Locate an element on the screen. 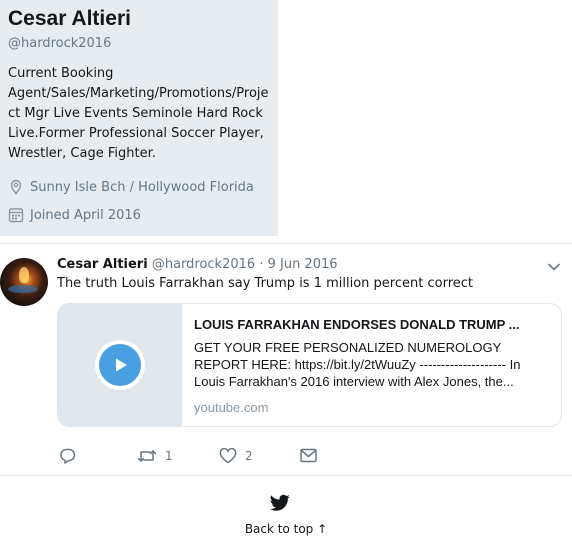 This screenshot has height=552, width=572. profile-joined: Joined April 2016 is located at coordinates (143, 215).